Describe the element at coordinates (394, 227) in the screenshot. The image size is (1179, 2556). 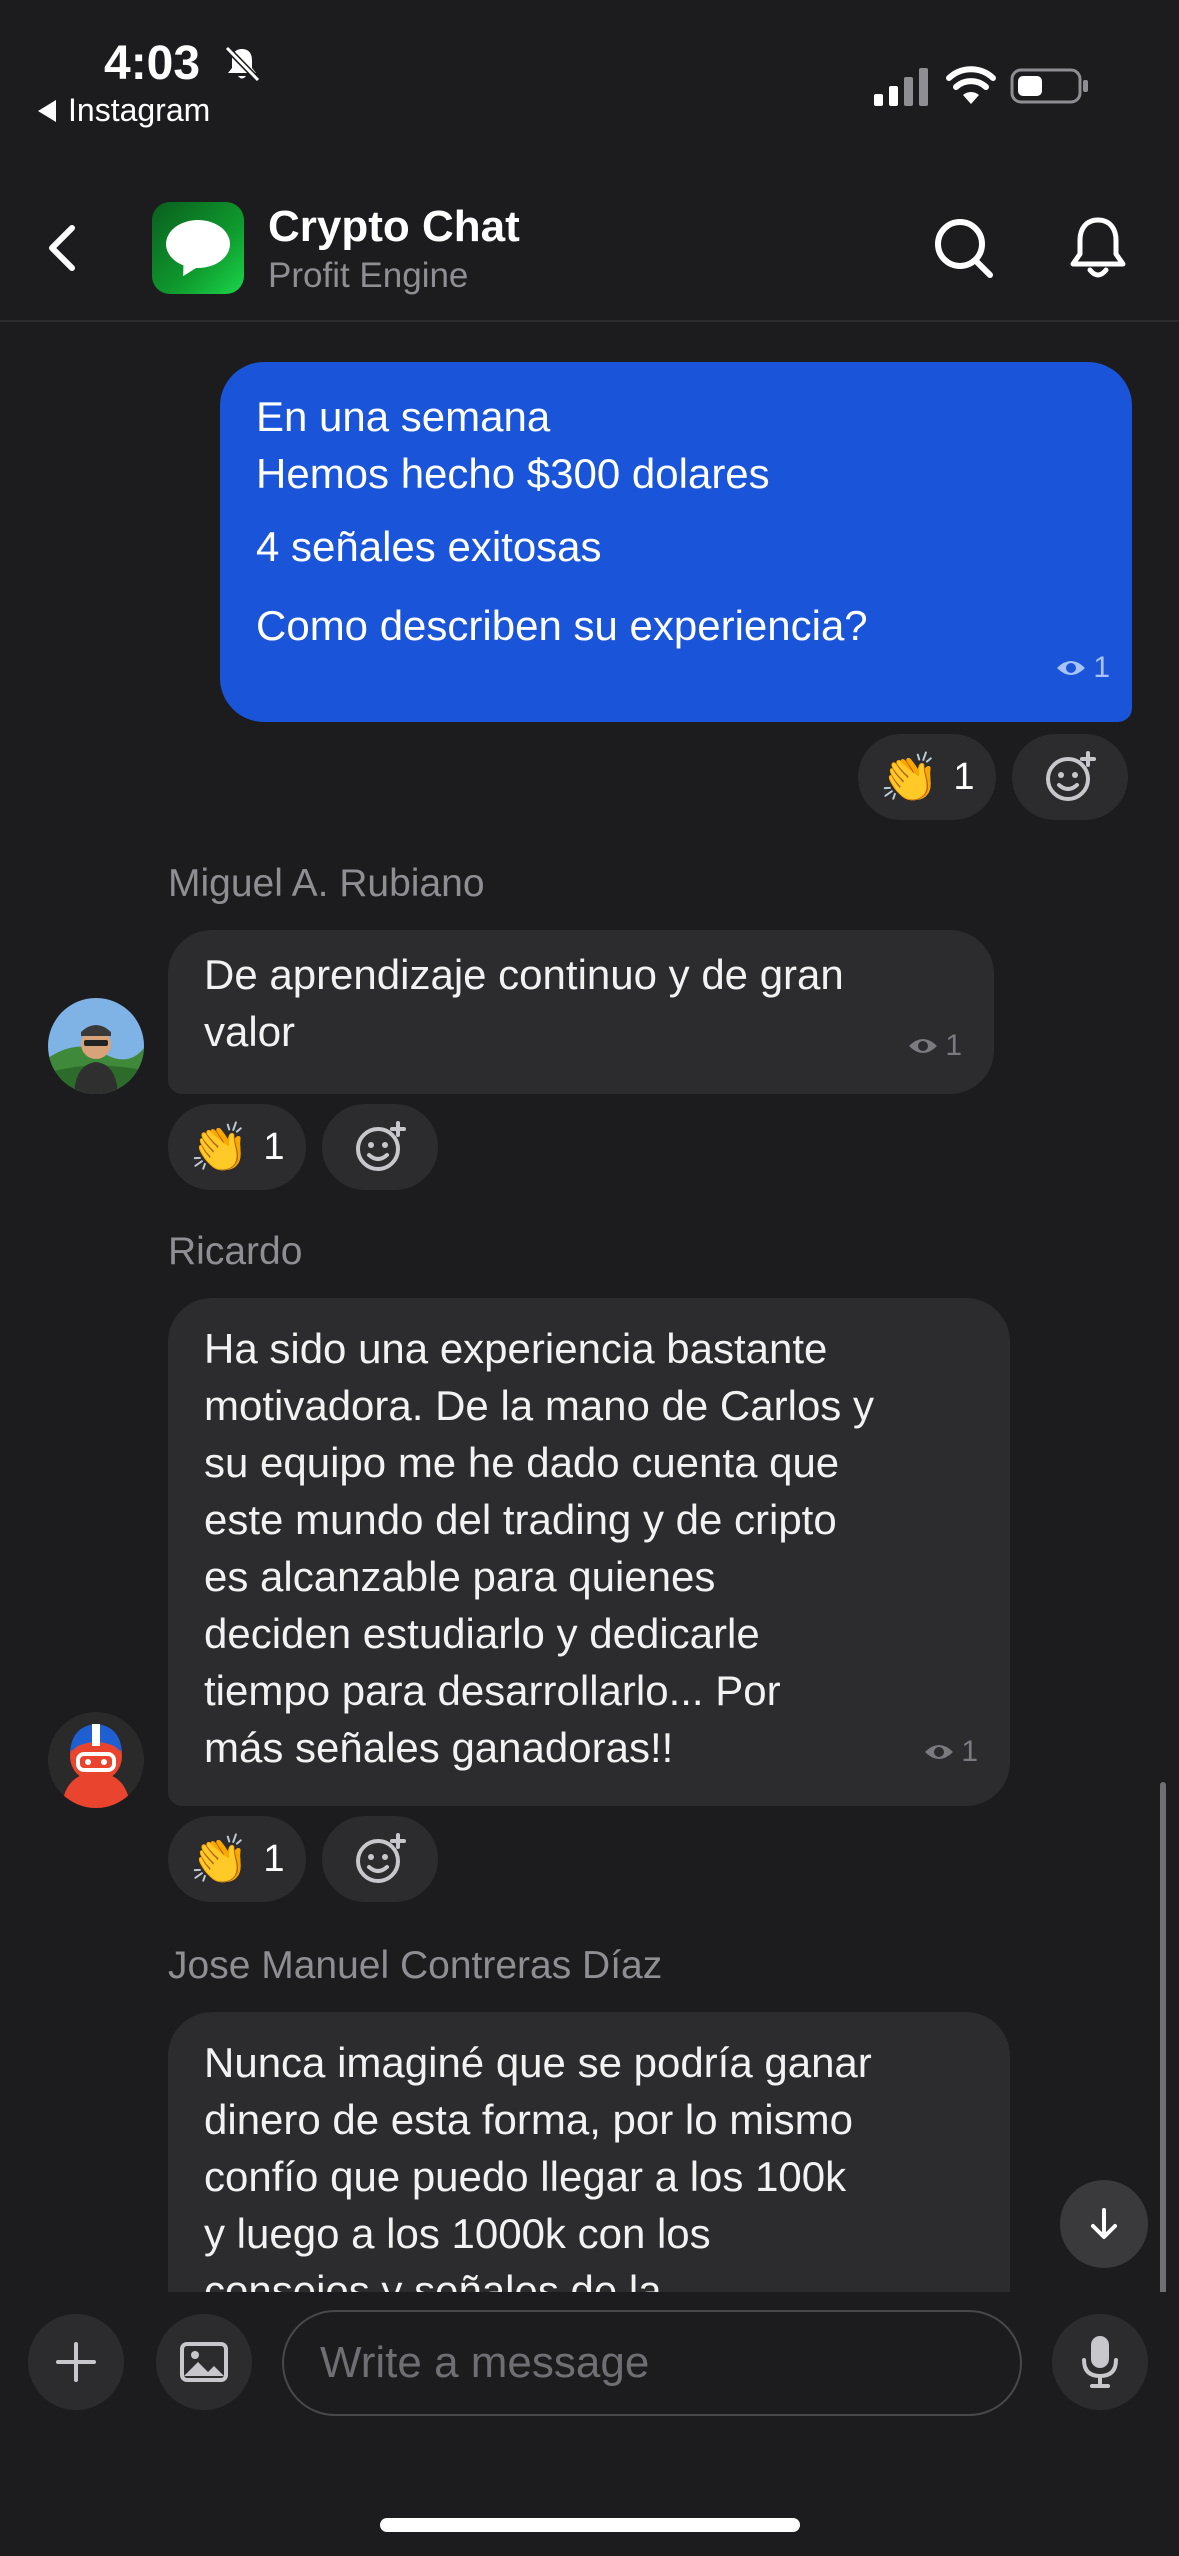
I see `chat-title: Crypto Chat` at that location.